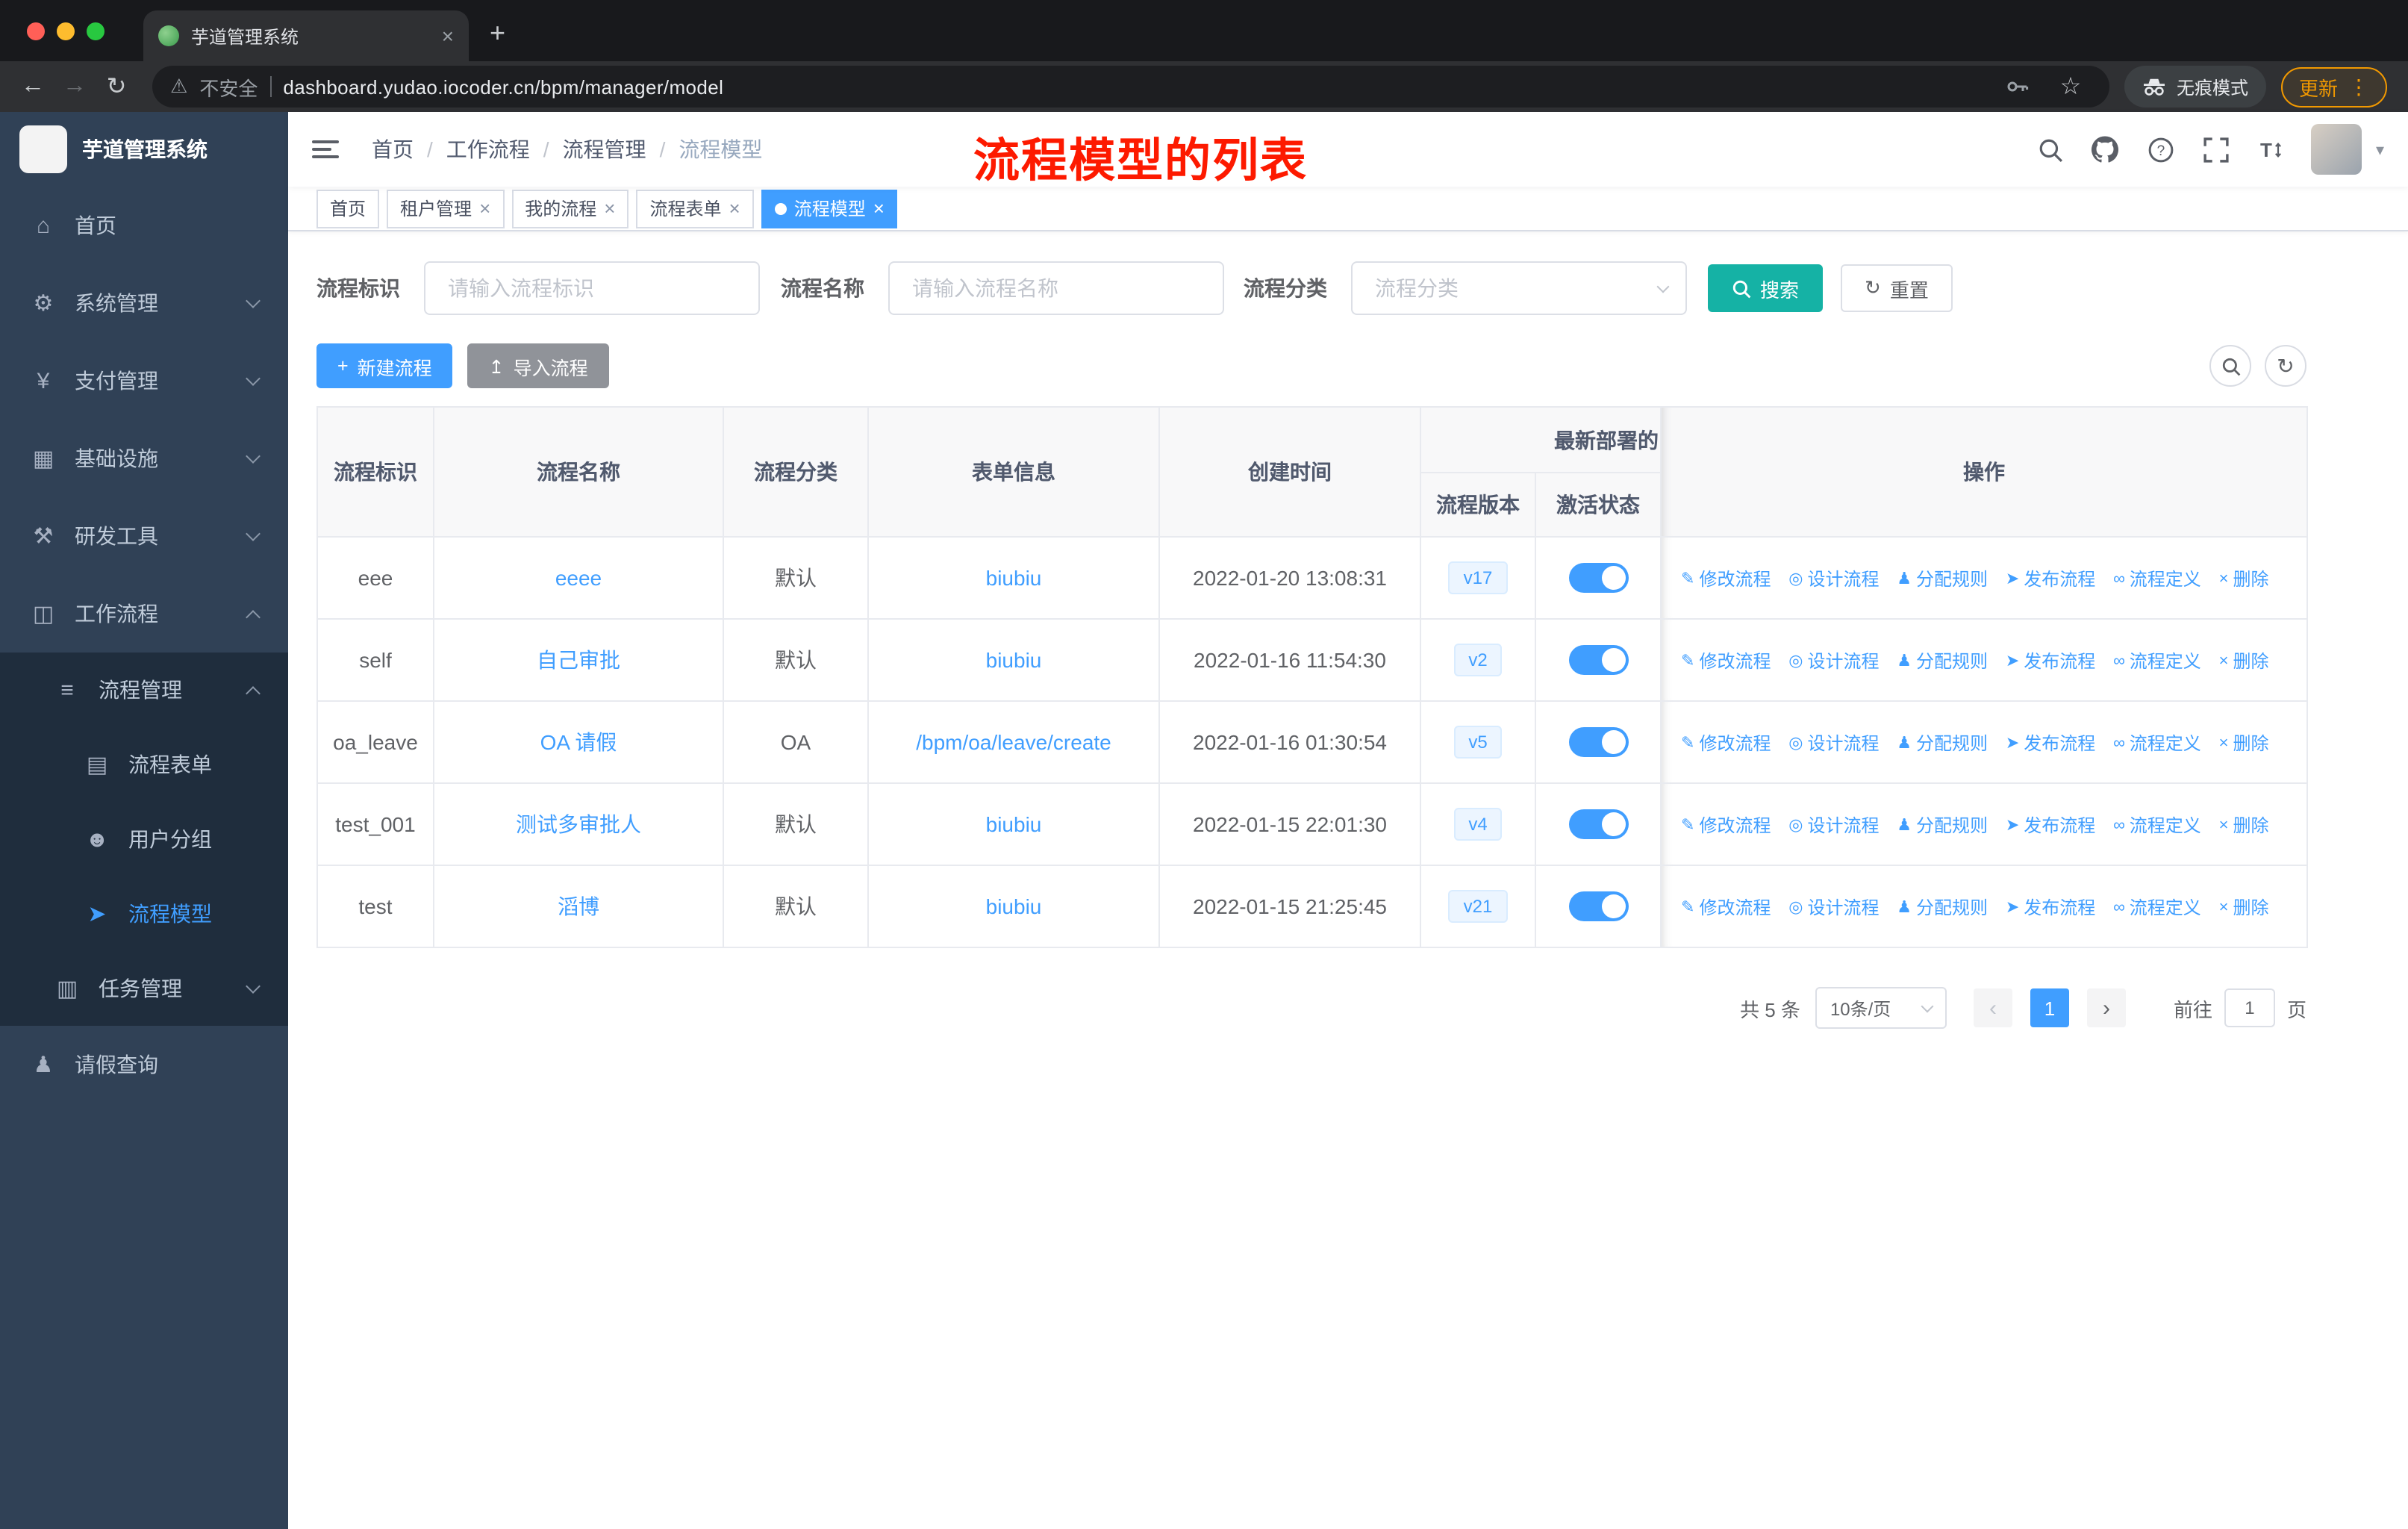 The height and width of the screenshot is (1529, 2408). I want to click on search-icon, so click(2050, 149).